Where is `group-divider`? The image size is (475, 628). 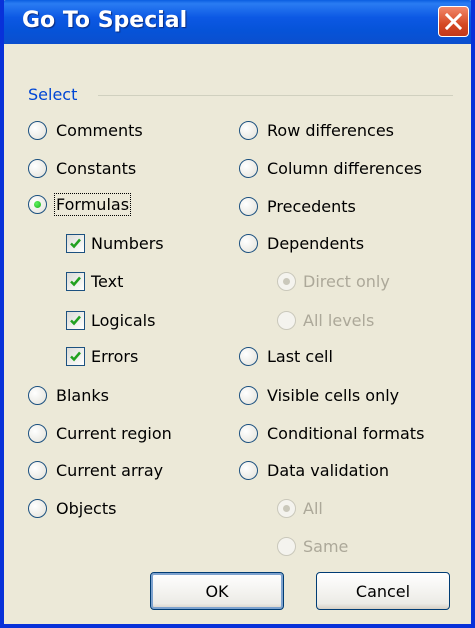 group-divider is located at coordinates (275, 95).